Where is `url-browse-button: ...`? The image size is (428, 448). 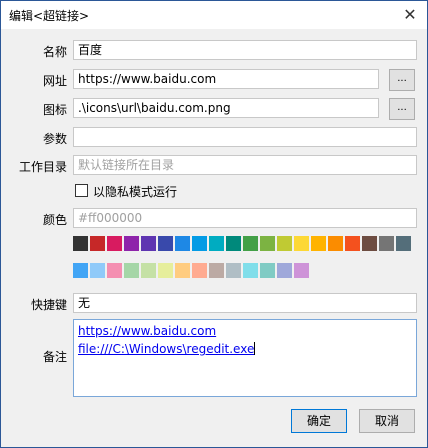
url-browse-button: ... is located at coordinates (402, 80).